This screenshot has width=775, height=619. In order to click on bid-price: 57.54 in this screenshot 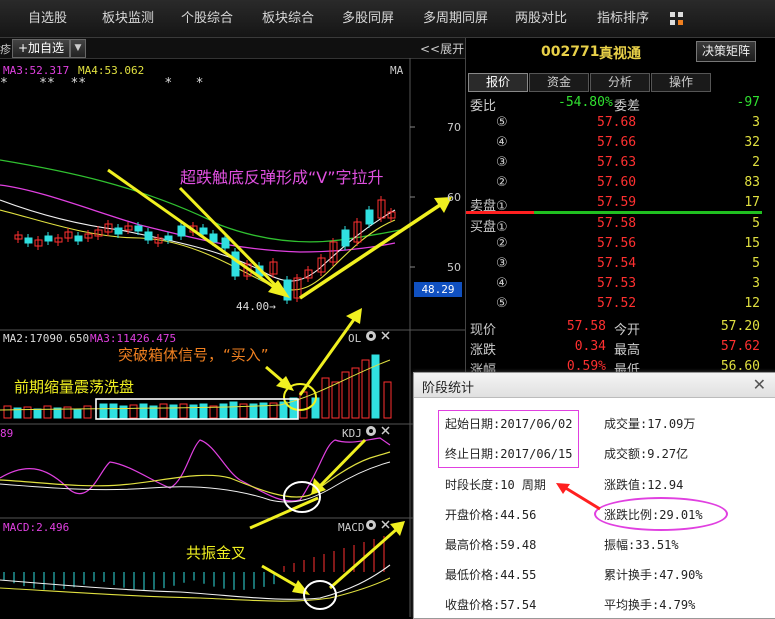, I will do `click(617, 263)`.